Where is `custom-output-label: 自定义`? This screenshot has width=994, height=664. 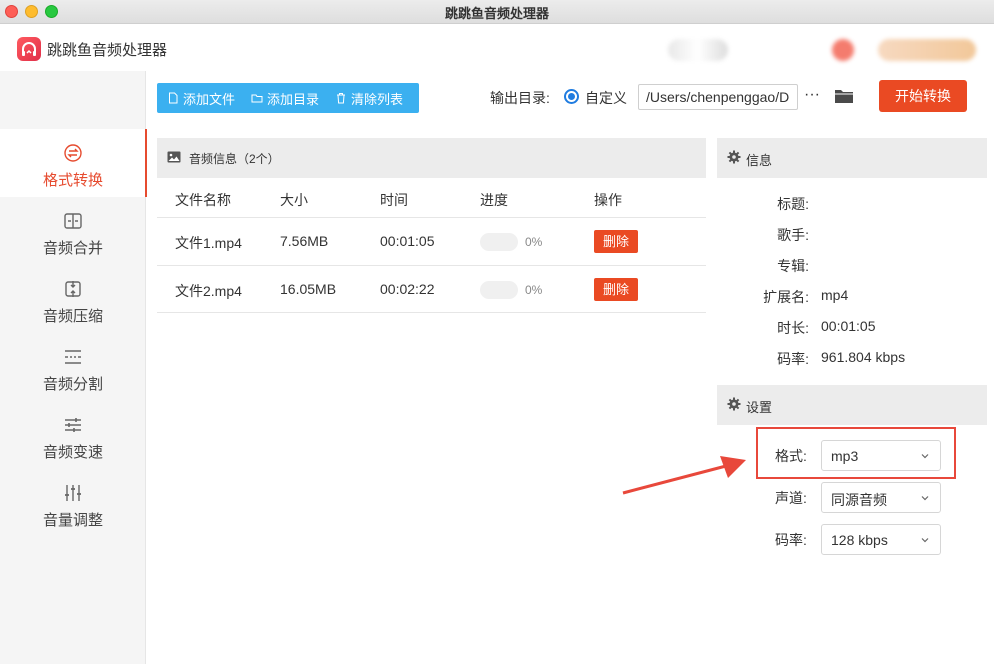
custom-output-label: 自定义 is located at coordinates (606, 98).